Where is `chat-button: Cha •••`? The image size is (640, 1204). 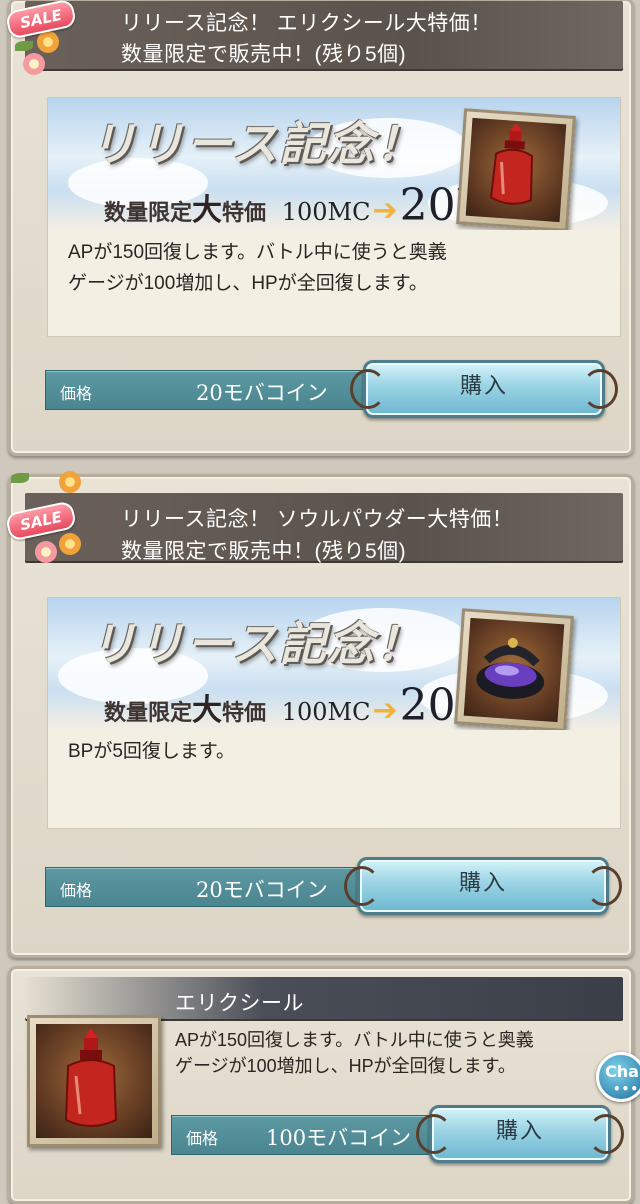
chat-button: Cha ••• is located at coordinates (618, 1077).